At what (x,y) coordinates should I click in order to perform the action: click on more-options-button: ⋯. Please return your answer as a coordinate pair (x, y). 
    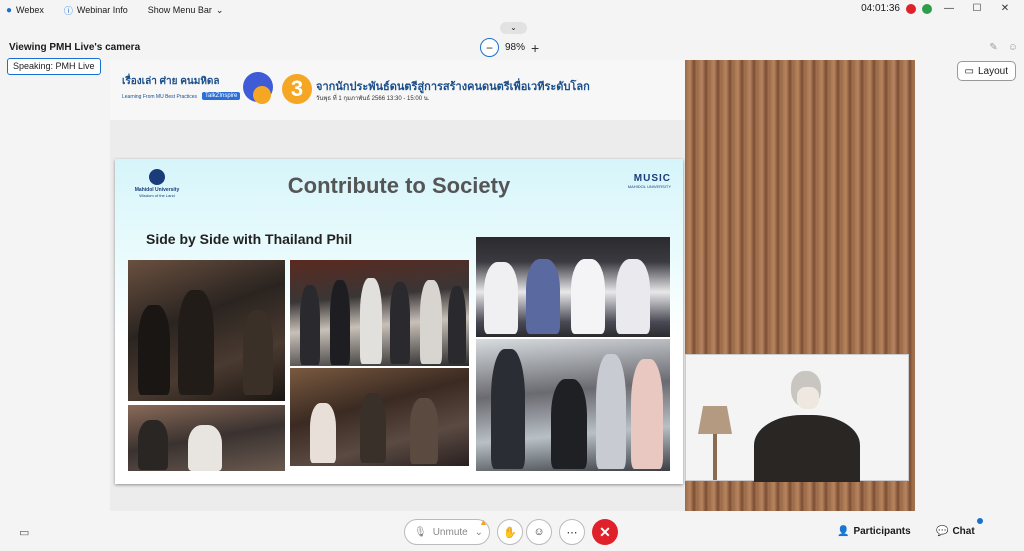
    Looking at the image, I should click on (572, 532).